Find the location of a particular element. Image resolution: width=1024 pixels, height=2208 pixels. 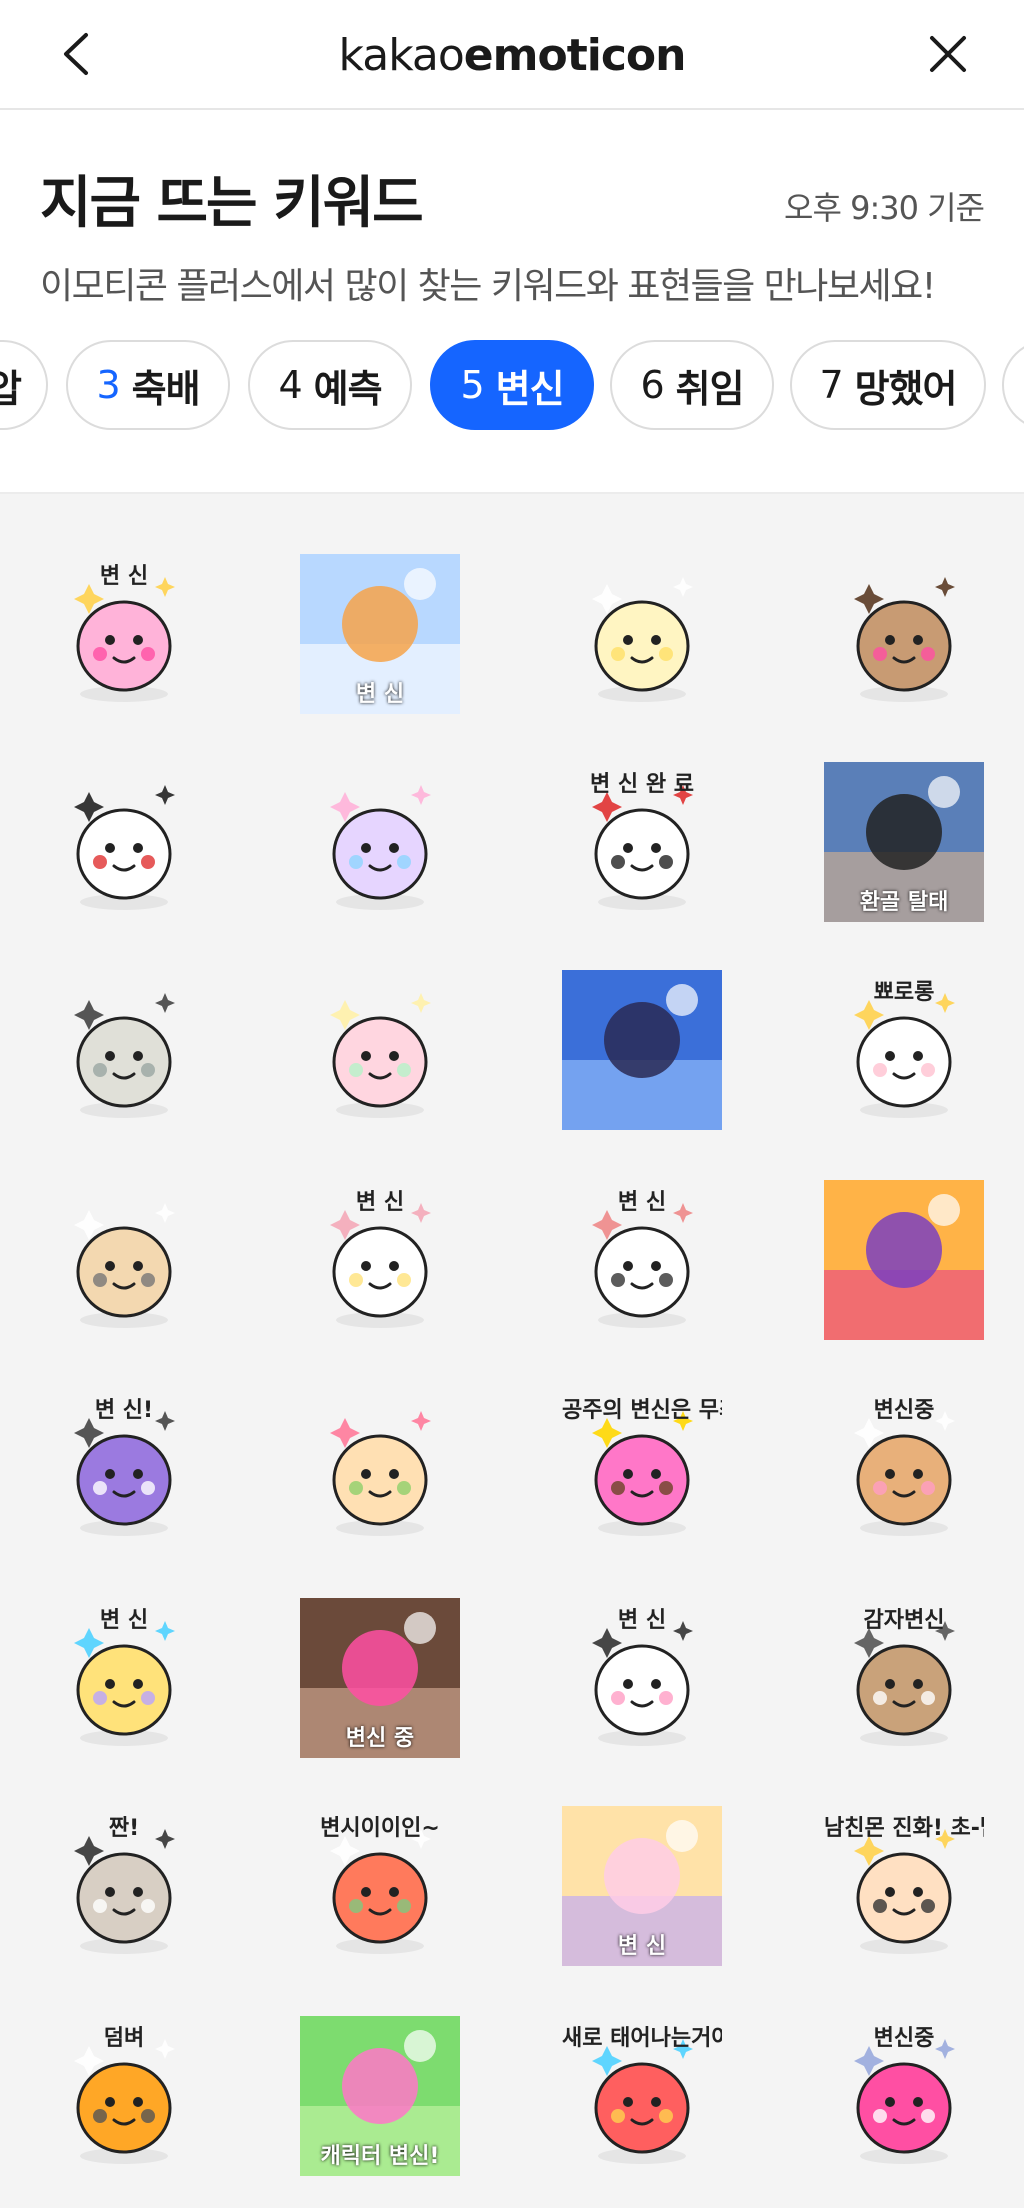

chip-word: 취임 is located at coordinates (710, 388).